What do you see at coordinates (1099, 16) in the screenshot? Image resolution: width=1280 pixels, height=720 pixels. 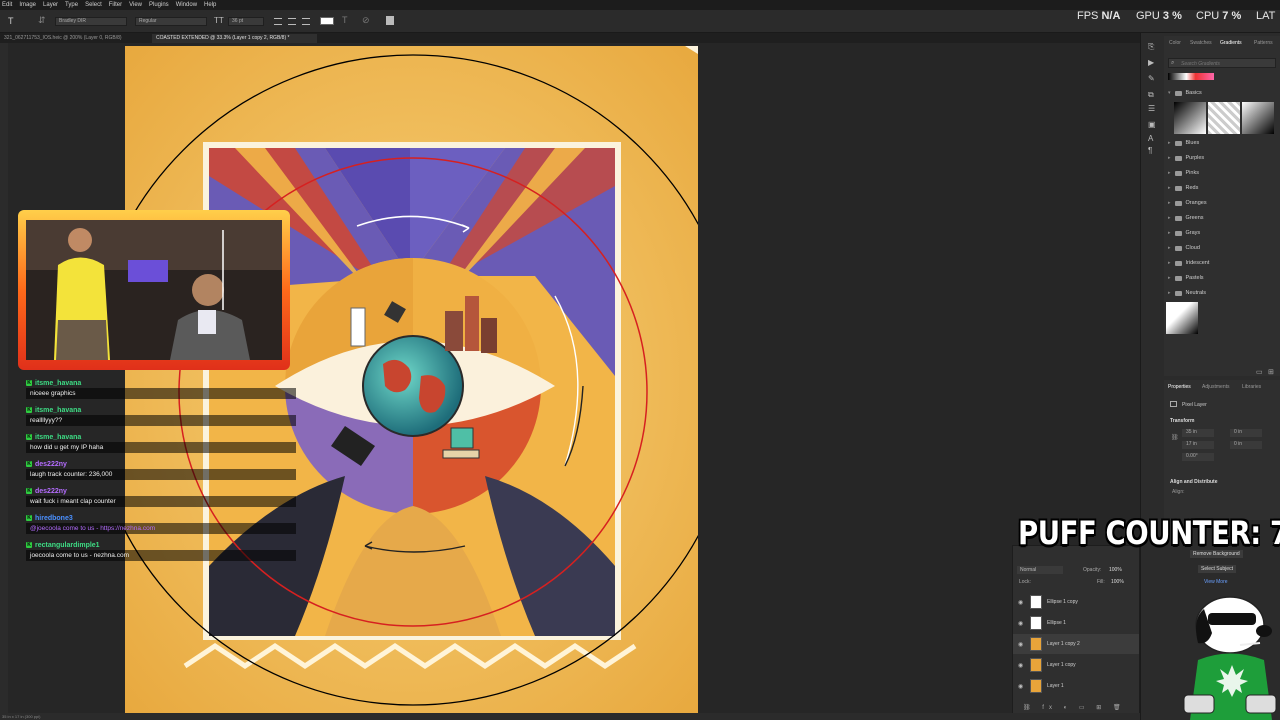 I see `fps-readout: FPS N/A` at bounding box center [1099, 16].